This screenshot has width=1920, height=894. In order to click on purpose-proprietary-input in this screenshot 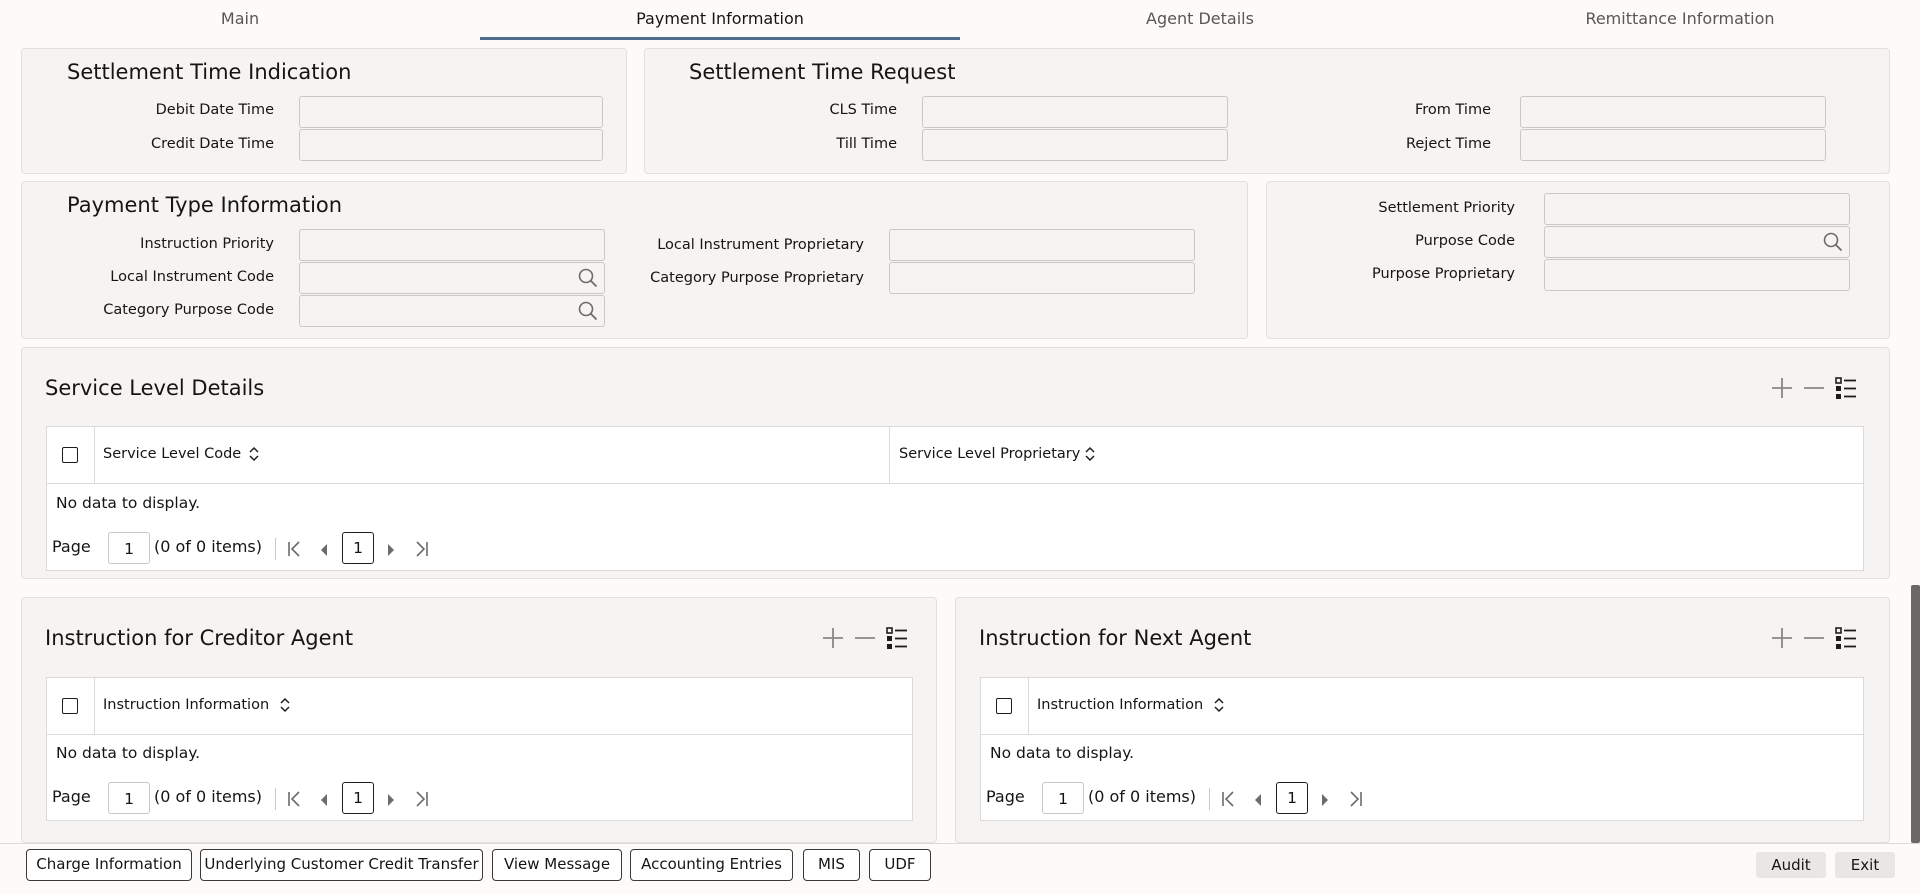, I will do `click(1697, 275)`.